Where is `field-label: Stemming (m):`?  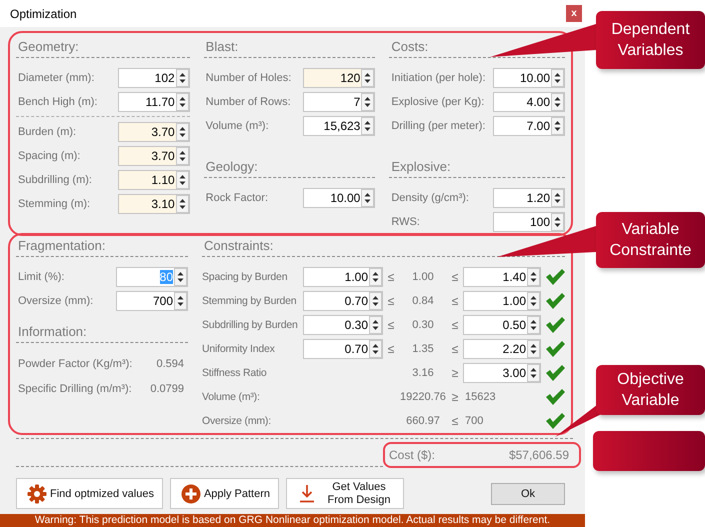
field-label: Stemming (m): is located at coordinates (53, 204).